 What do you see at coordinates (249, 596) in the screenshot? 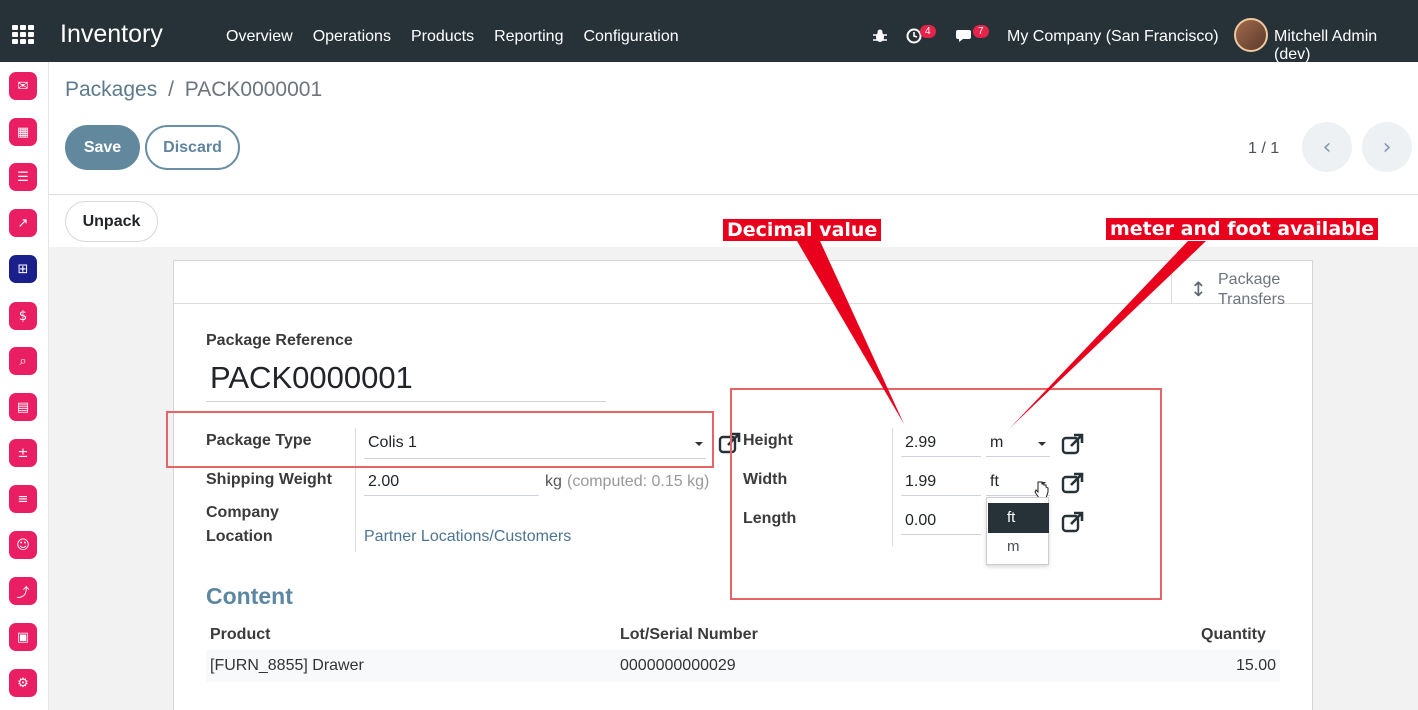
I see `content-section-title: Content` at bounding box center [249, 596].